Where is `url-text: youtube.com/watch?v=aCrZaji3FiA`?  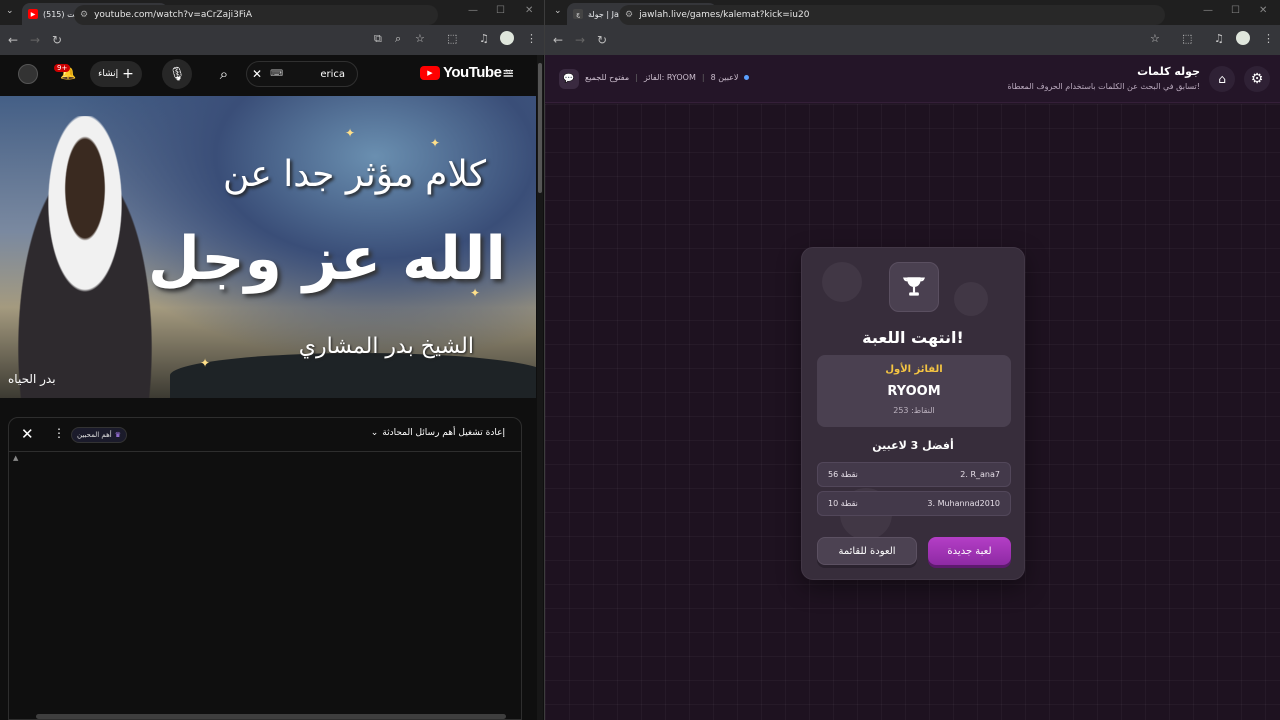
url-text: youtube.com/watch?v=aCrZaji3FiA is located at coordinates (173, 15).